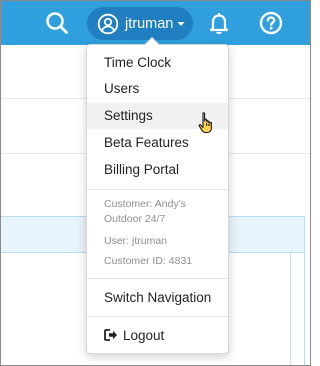 The width and height of the screenshot is (320, 366). Describe the element at coordinates (149, 23) in the screenshot. I see `username-label: jtruman` at that location.